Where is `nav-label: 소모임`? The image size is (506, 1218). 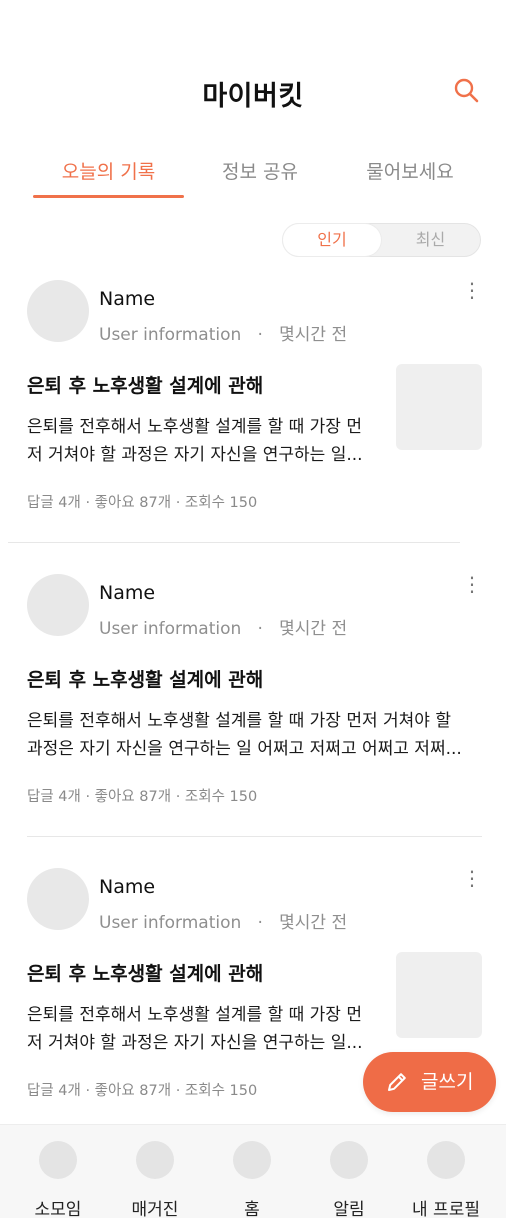
nav-label: 소모임 is located at coordinates (58, 1209).